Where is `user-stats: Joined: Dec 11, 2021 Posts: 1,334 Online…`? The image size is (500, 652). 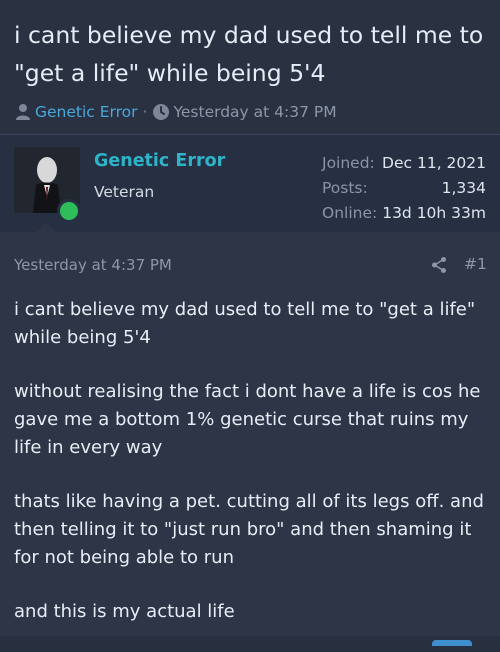 user-stats: Joined: Dec 11, 2021 Posts: 1,334 Online… is located at coordinates (404, 188).